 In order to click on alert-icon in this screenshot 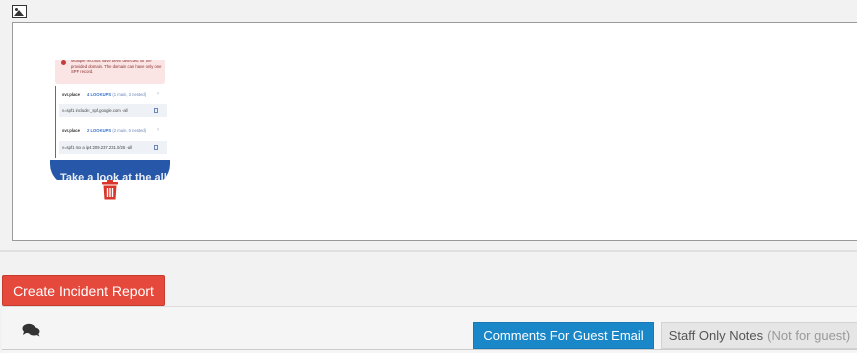, I will do `click(63, 62)`.